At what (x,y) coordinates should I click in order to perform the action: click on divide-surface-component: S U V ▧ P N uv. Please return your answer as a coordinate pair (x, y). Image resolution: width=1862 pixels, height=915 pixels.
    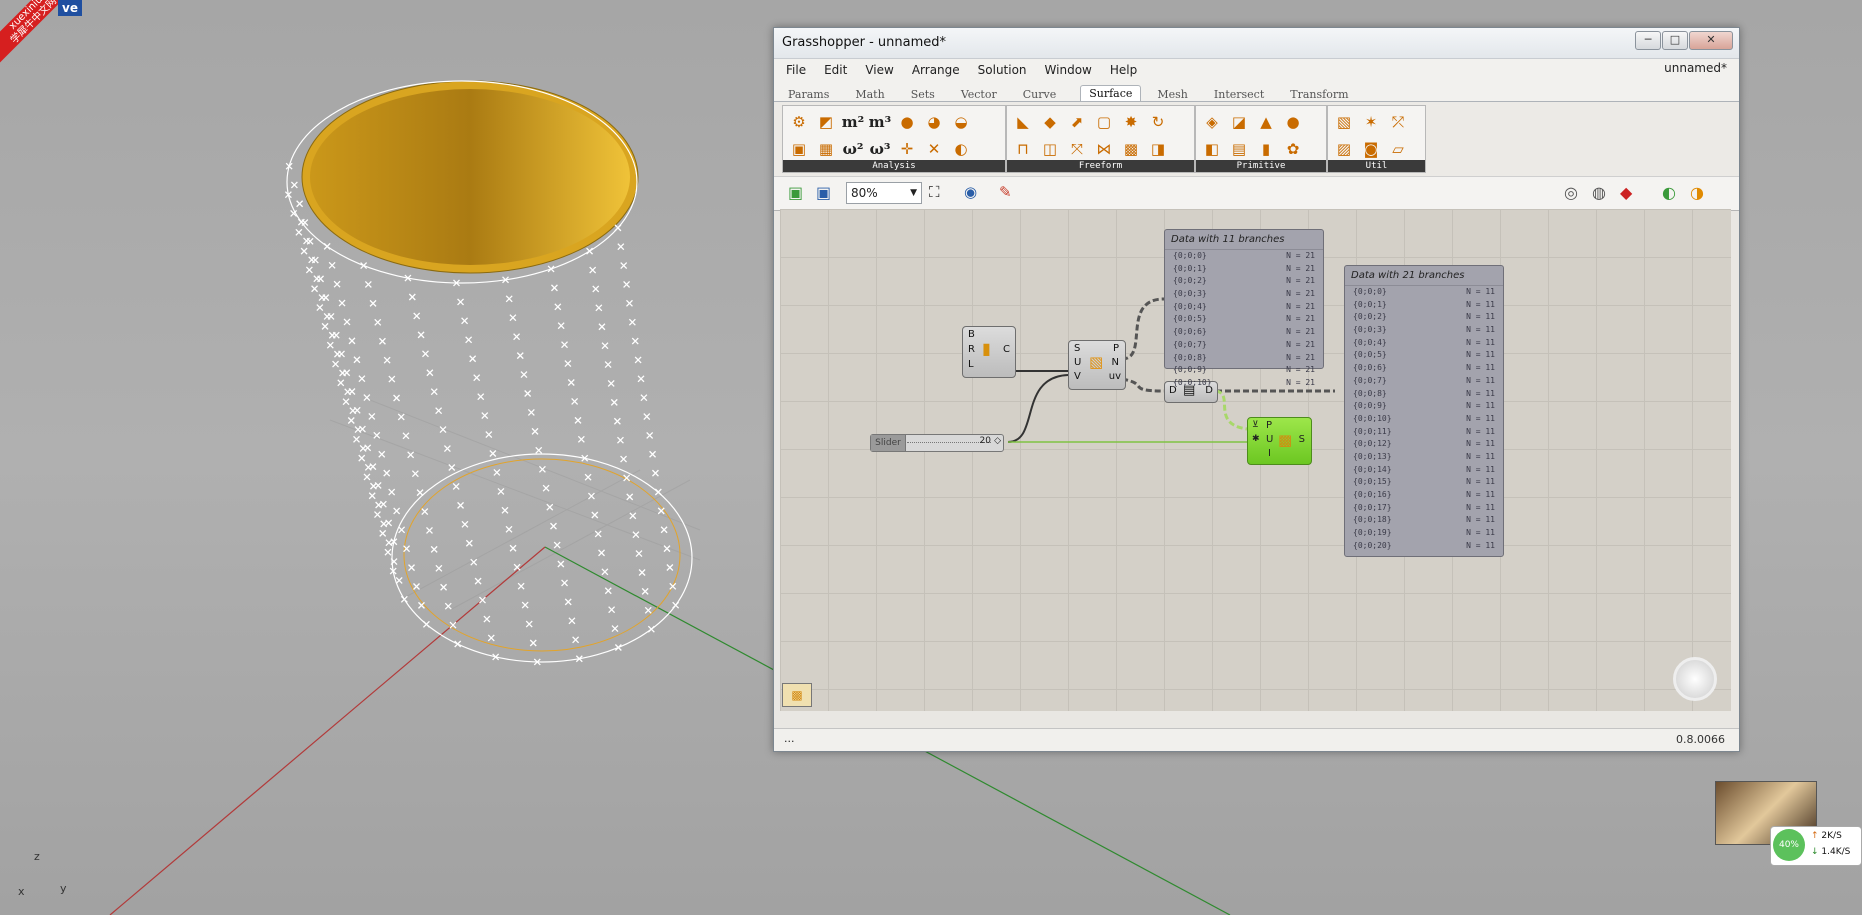
    Looking at the image, I should click on (1097, 365).